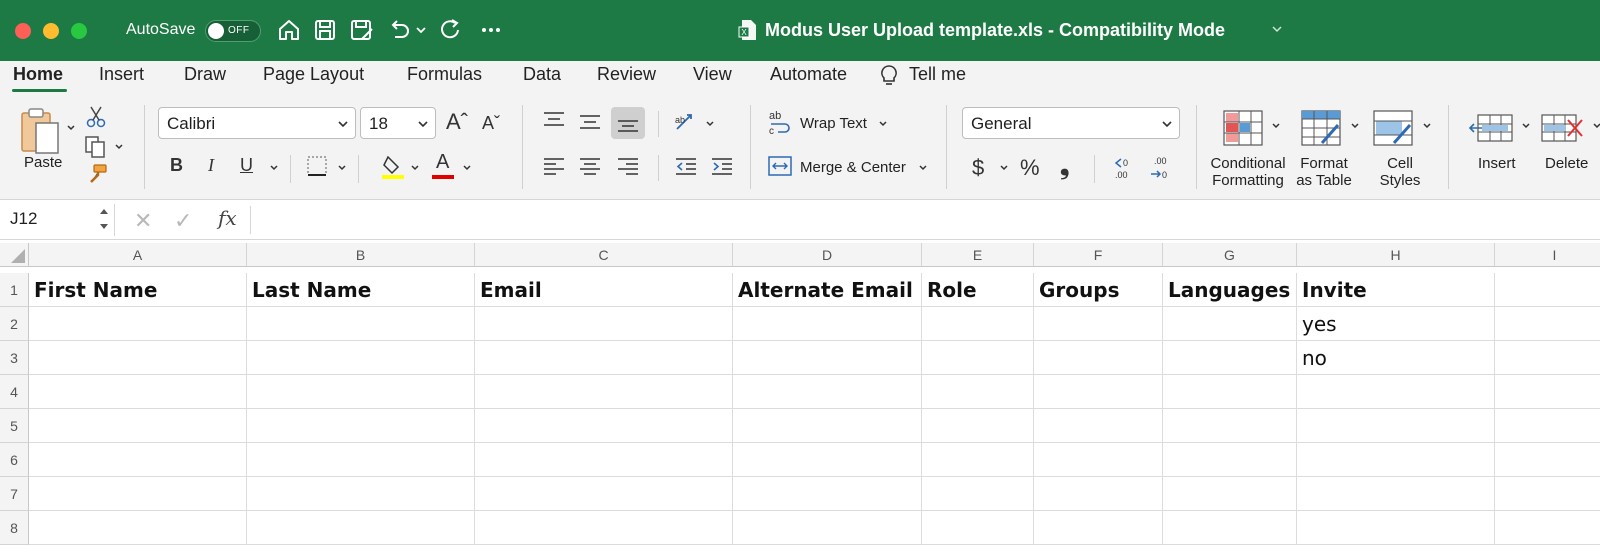 The image size is (1600, 553). I want to click on close-window-button, so click(23, 31).